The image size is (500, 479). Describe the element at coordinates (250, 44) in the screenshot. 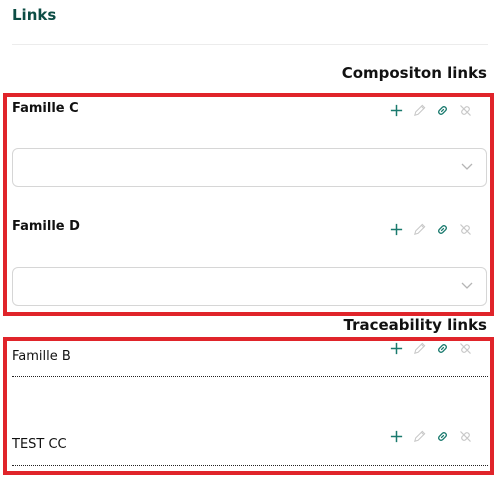

I see `title-divider` at that location.